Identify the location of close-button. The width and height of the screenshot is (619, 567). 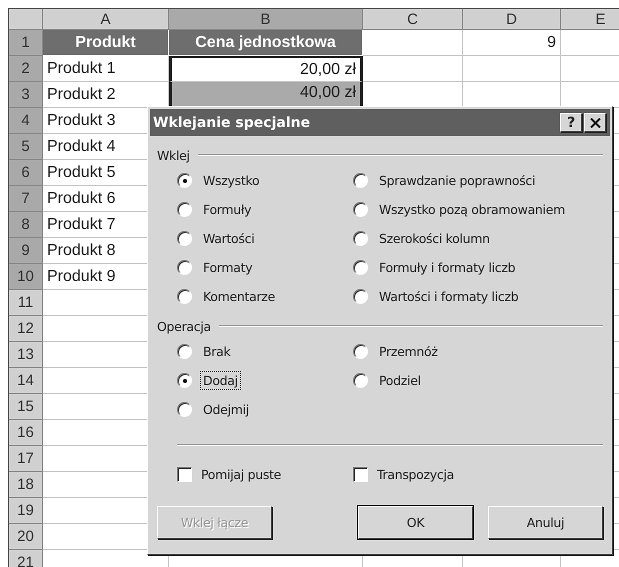
(595, 122).